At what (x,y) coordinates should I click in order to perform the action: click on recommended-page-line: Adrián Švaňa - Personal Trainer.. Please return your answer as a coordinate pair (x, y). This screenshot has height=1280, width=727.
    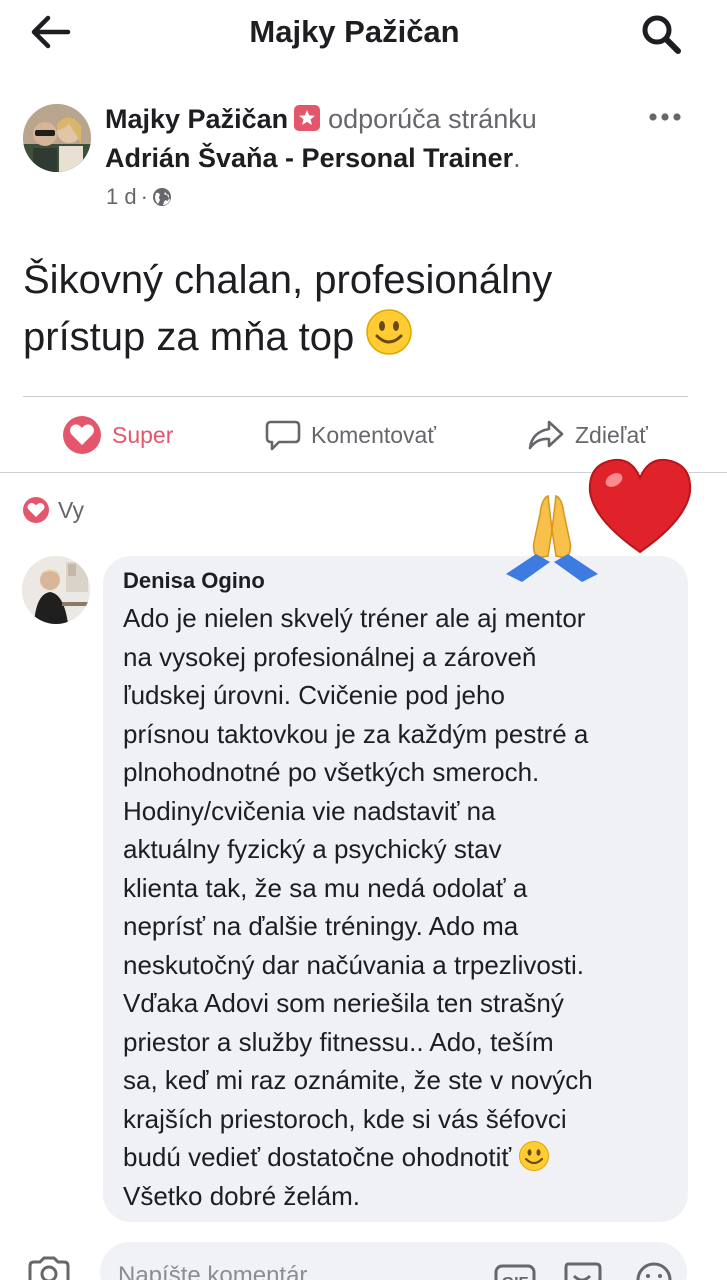
    Looking at the image, I should click on (313, 158).